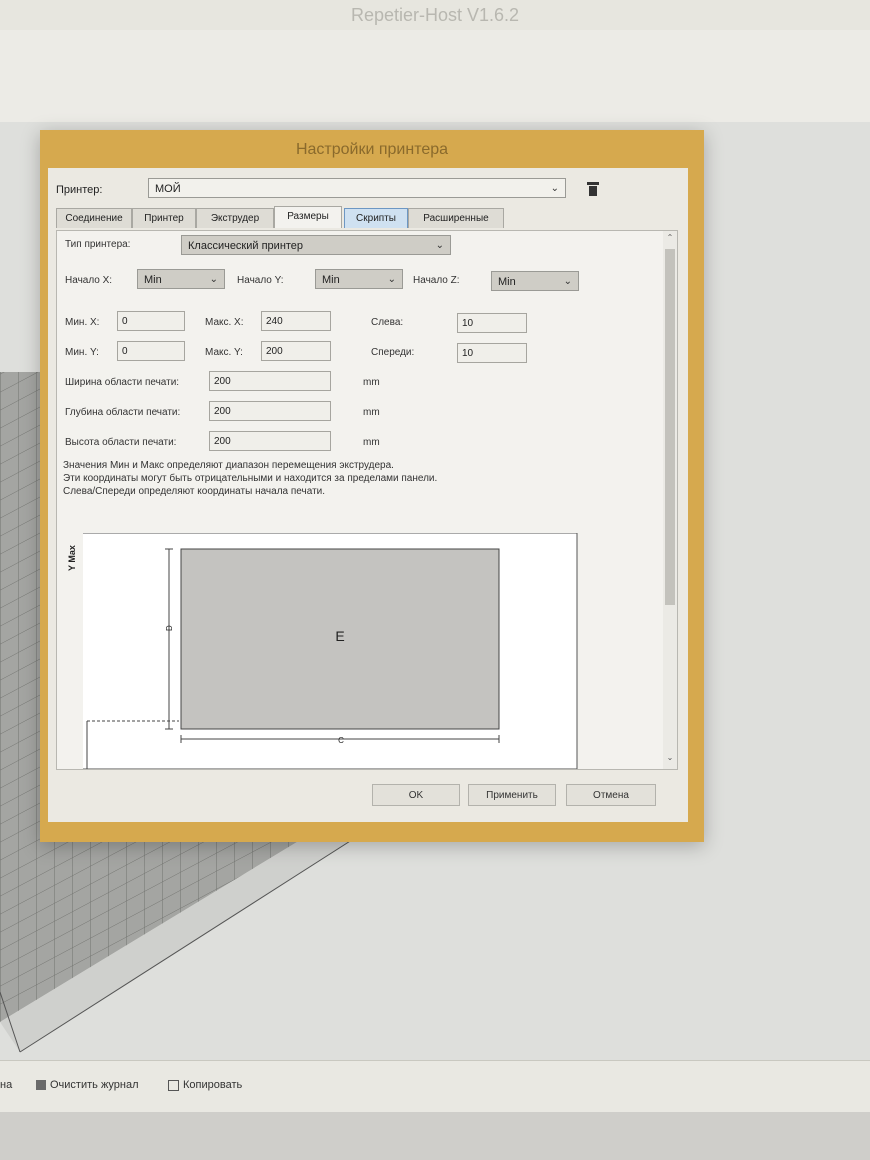 The width and height of the screenshot is (870, 1160). Describe the element at coordinates (82, 352) in the screenshot. I see `min-y-label: Мин. Y:` at that location.